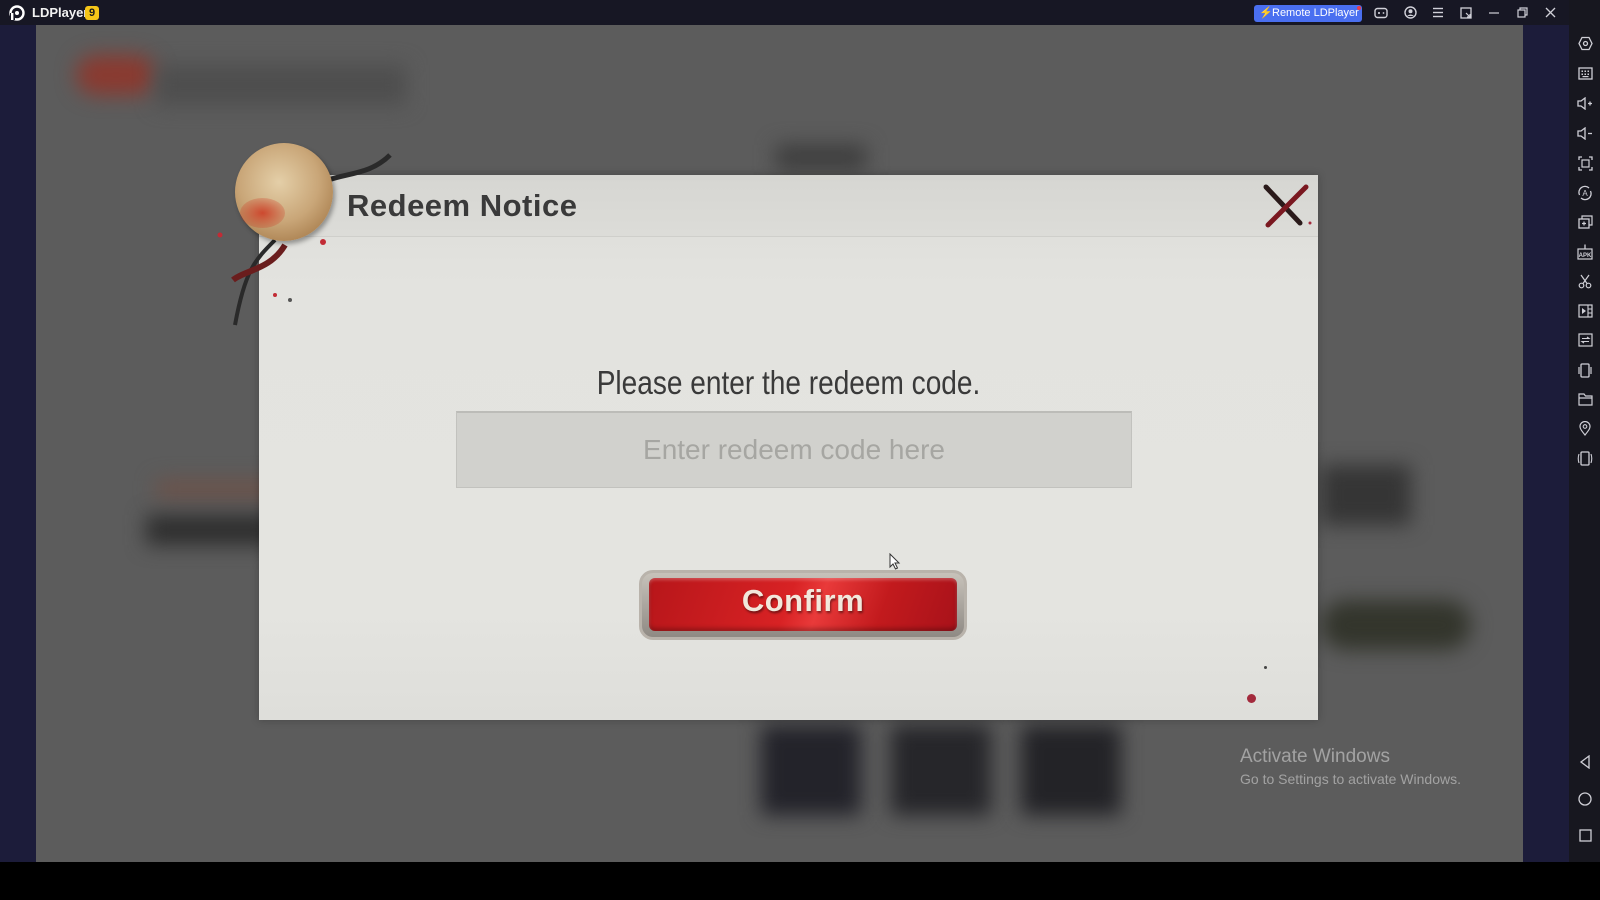 The width and height of the screenshot is (1600, 900). I want to click on notification-dot, so click(1359, 8).